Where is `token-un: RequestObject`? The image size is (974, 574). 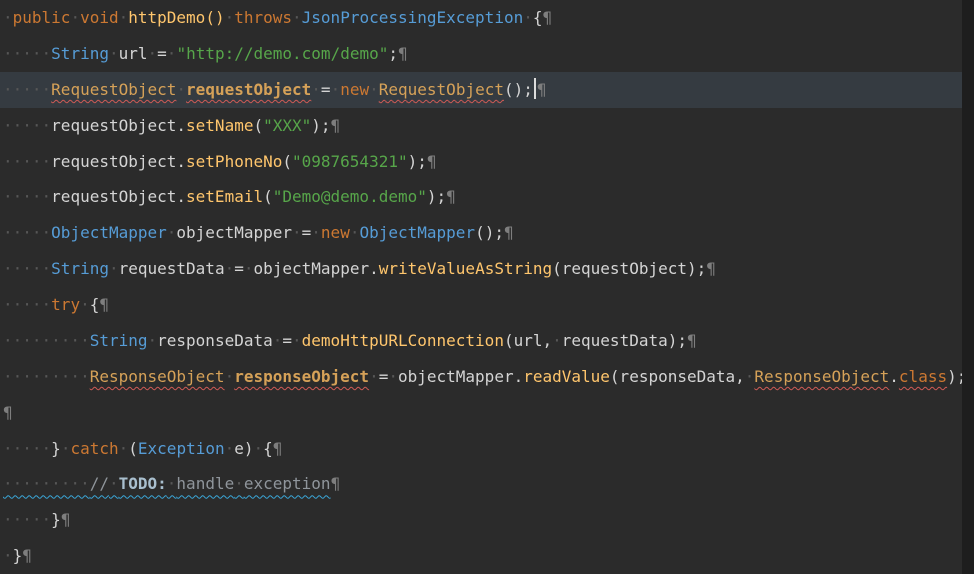 token-un: RequestObject is located at coordinates (114, 89).